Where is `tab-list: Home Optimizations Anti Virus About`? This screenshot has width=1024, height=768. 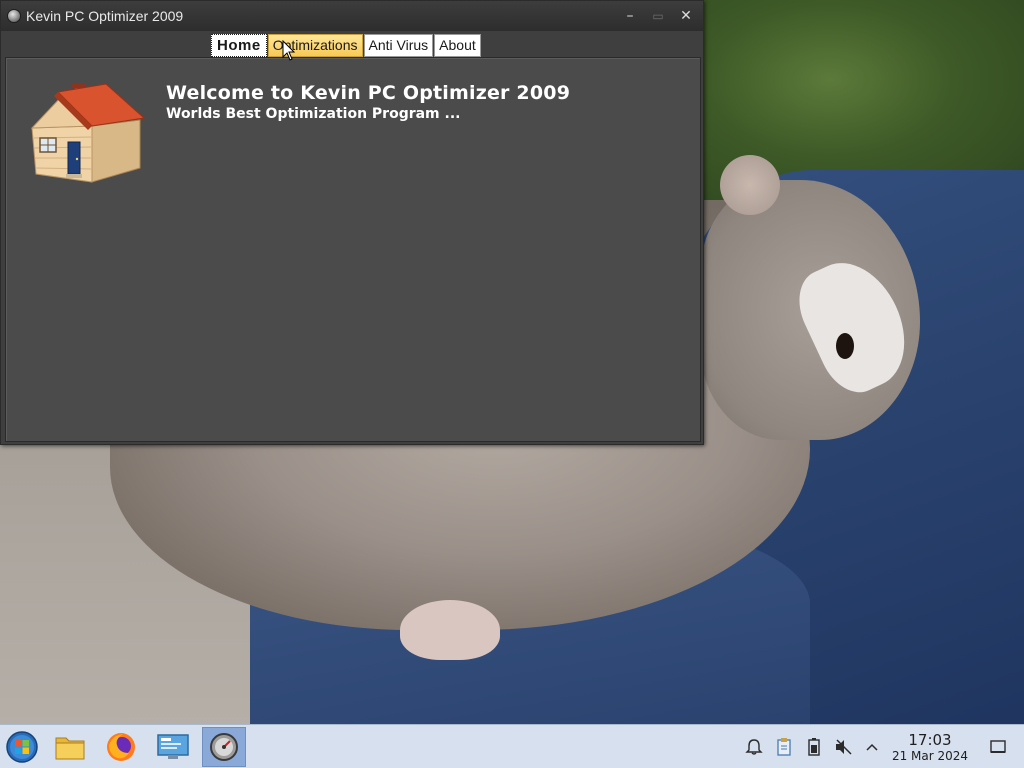 tab-list: Home Optimizations Anti Virus About is located at coordinates (346, 45).